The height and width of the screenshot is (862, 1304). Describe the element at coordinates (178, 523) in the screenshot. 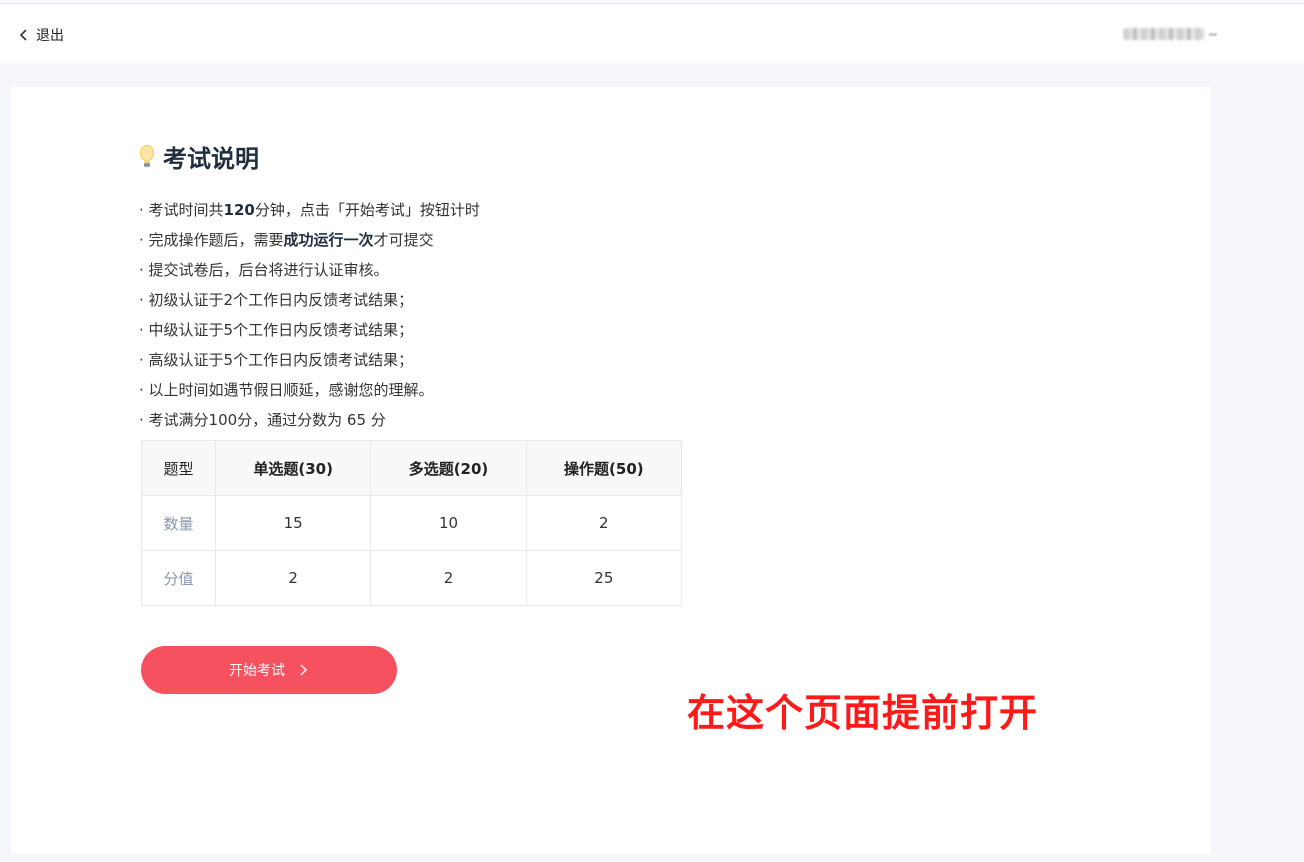

I see `table-cell: 数量` at that location.